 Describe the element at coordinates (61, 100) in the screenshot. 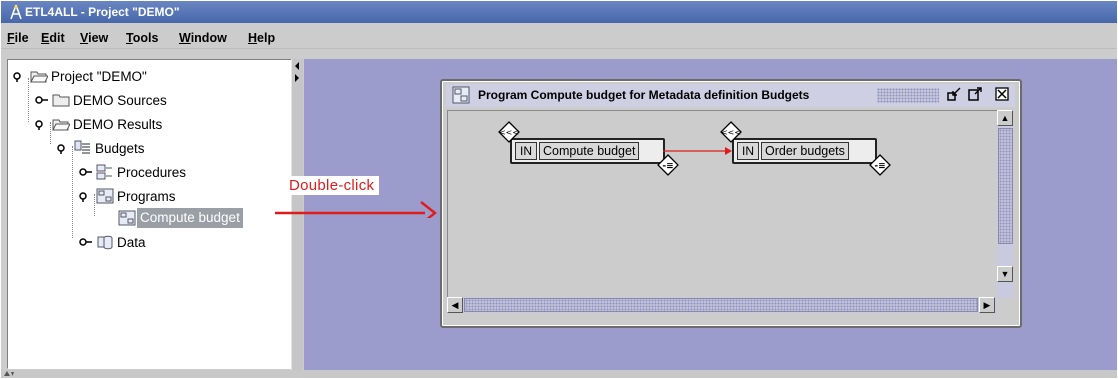

I see `folder-icon` at that location.